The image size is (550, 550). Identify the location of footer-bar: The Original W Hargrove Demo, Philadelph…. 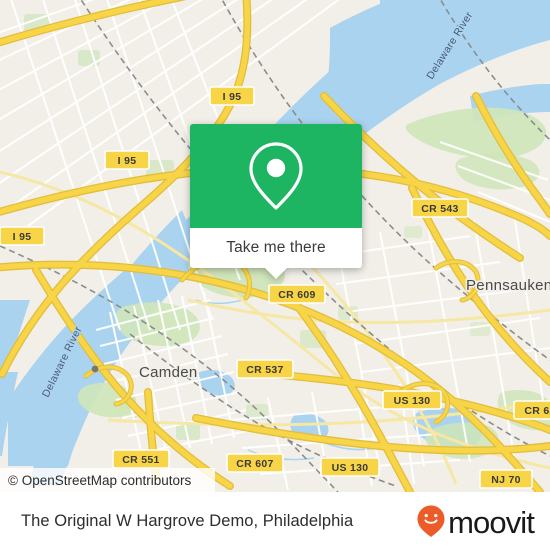
(275, 521).